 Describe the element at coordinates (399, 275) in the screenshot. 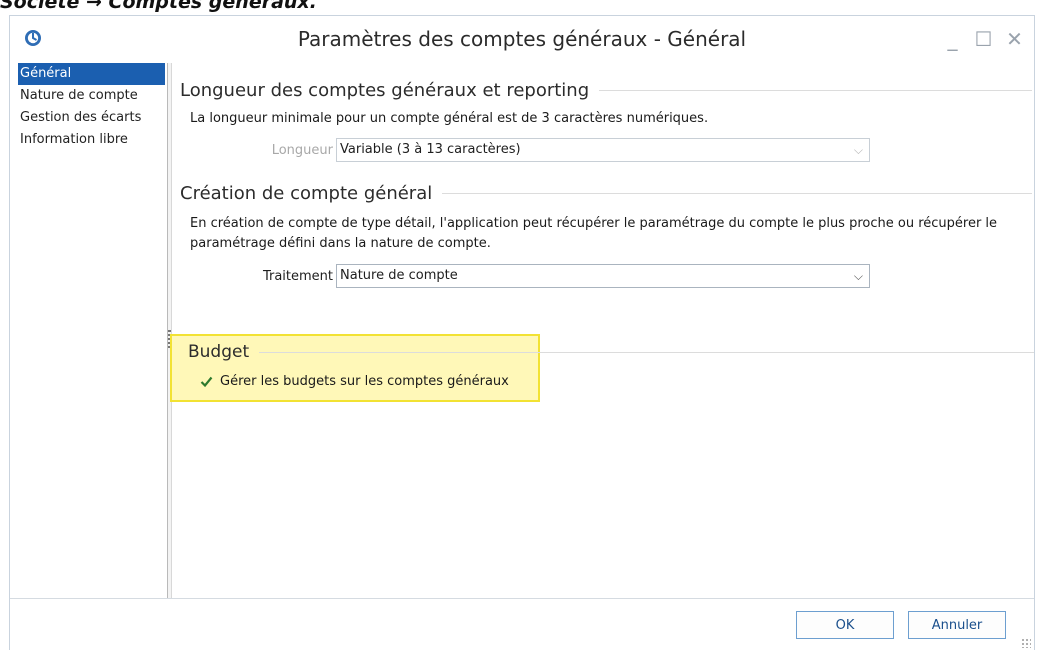

I see `traitement-select-value: Nature de compte` at that location.